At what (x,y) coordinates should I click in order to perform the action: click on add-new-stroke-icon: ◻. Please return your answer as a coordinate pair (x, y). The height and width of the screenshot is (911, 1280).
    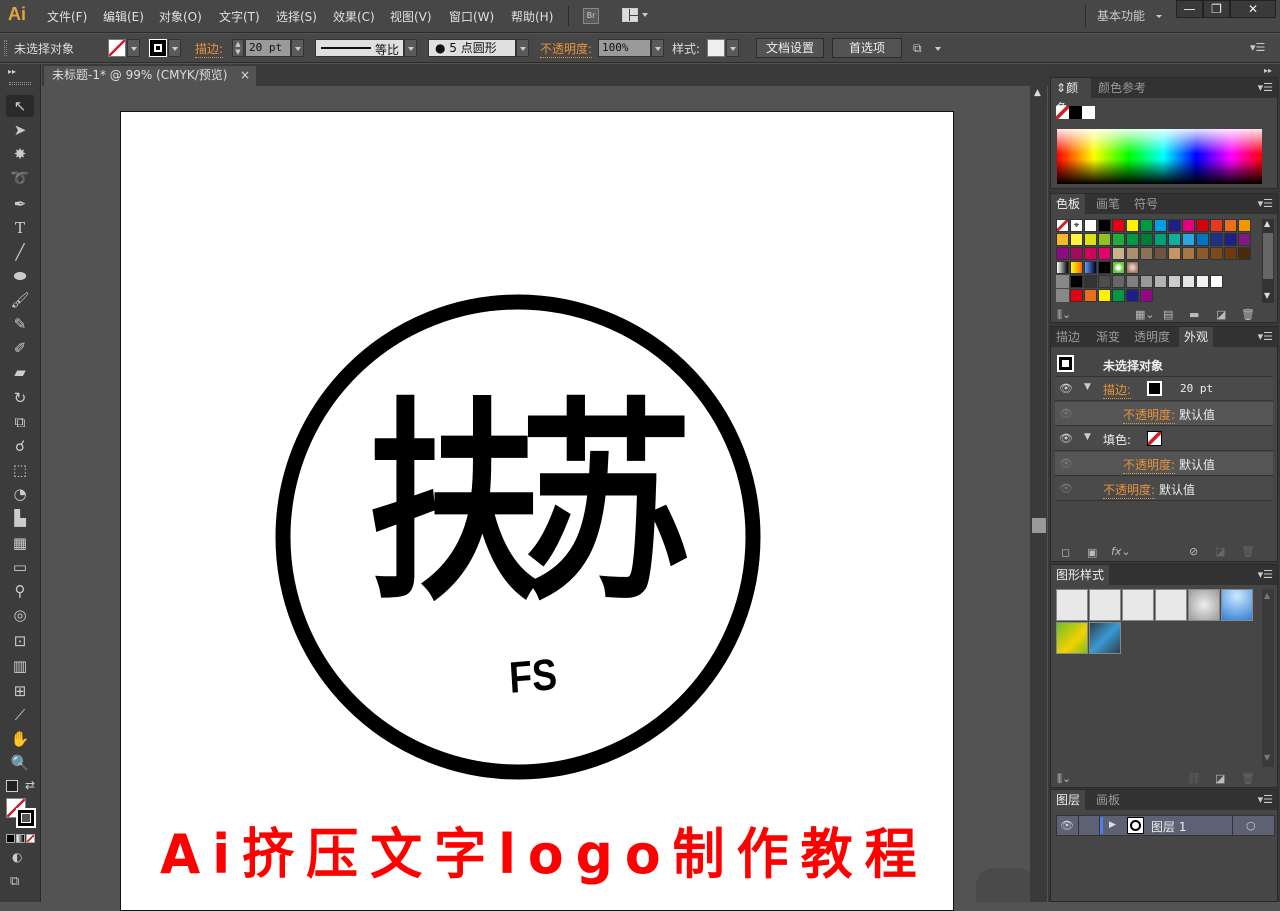
    Looking at the image, I should click on (1065, 552).